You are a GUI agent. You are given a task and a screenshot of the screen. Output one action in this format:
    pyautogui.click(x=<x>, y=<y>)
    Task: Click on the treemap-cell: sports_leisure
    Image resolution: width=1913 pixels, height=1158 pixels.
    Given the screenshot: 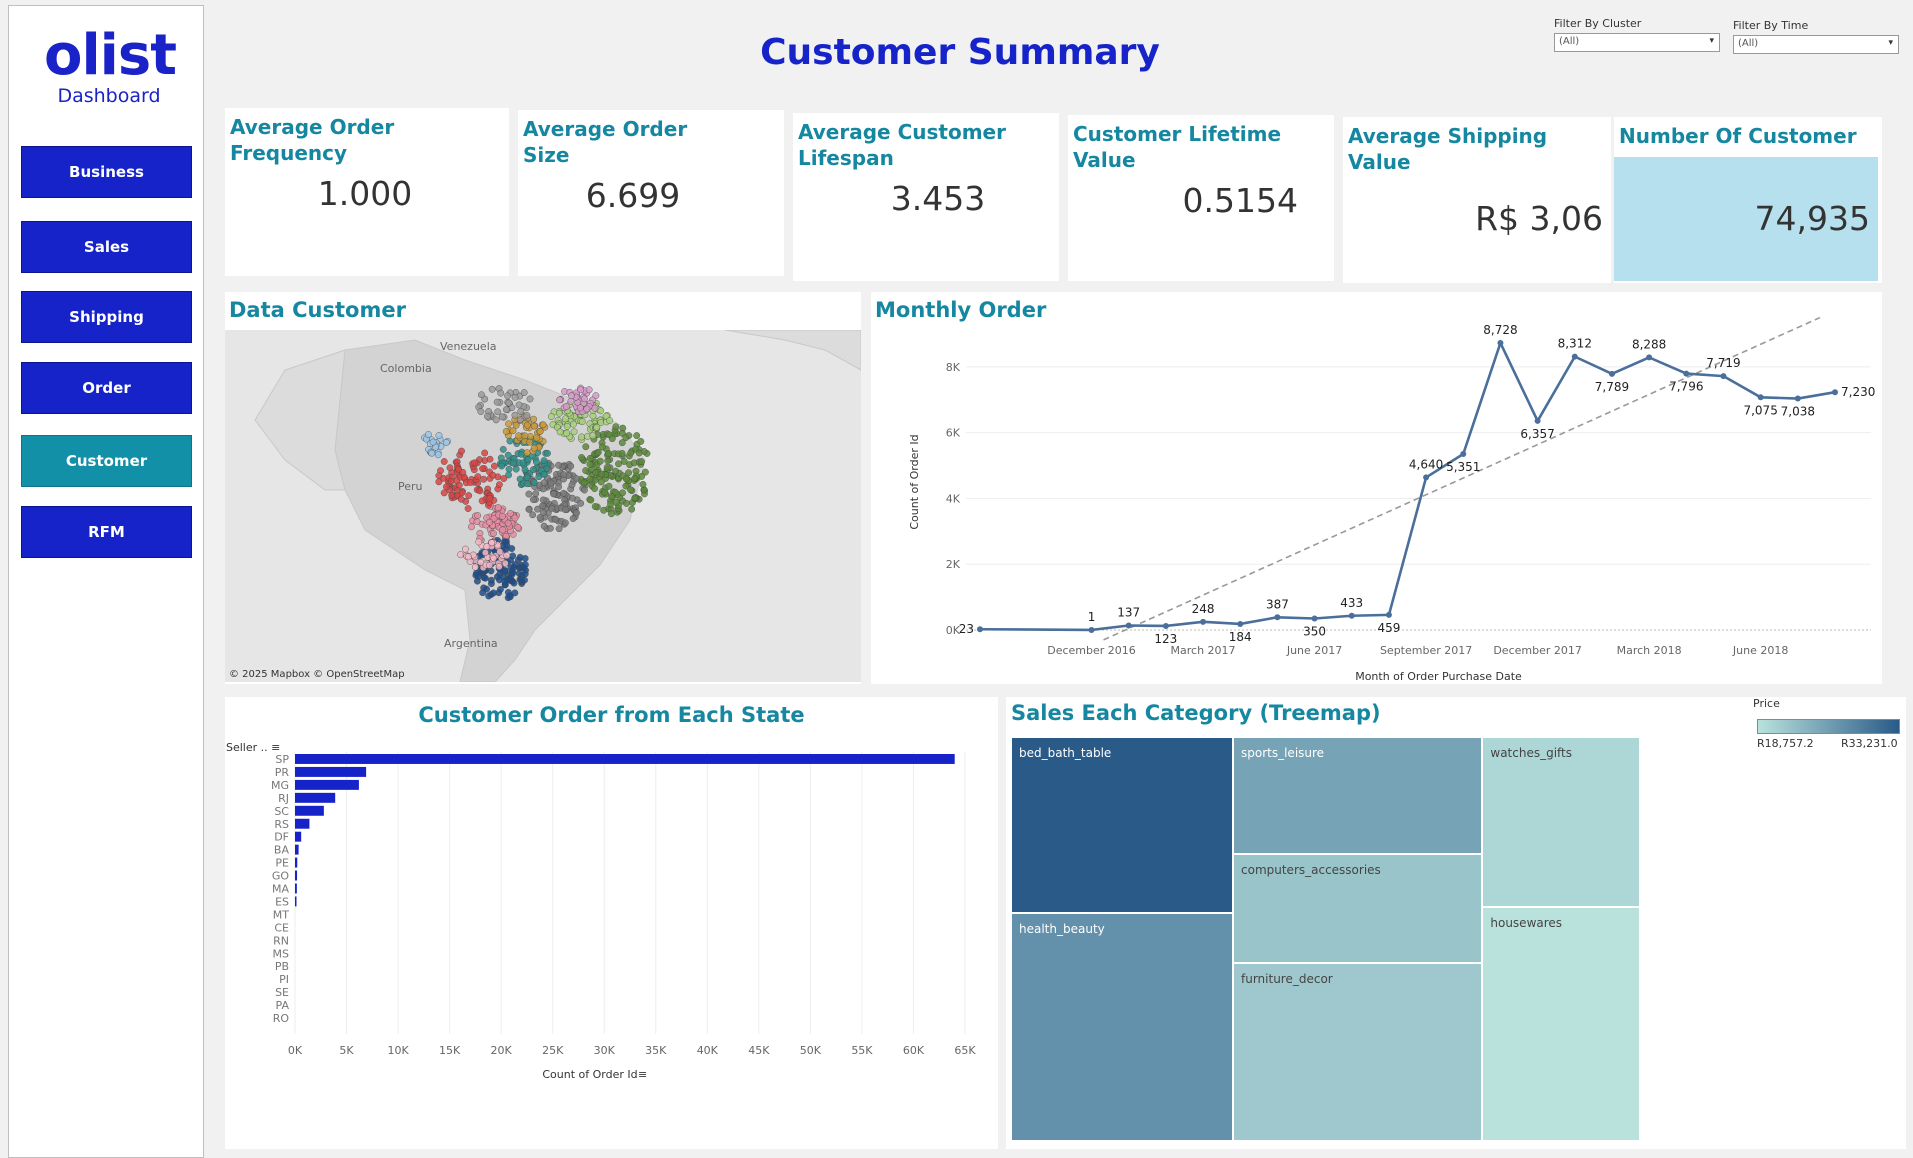 What is the action you would take?
    pyautogui.click(x=1358, y=796)
    